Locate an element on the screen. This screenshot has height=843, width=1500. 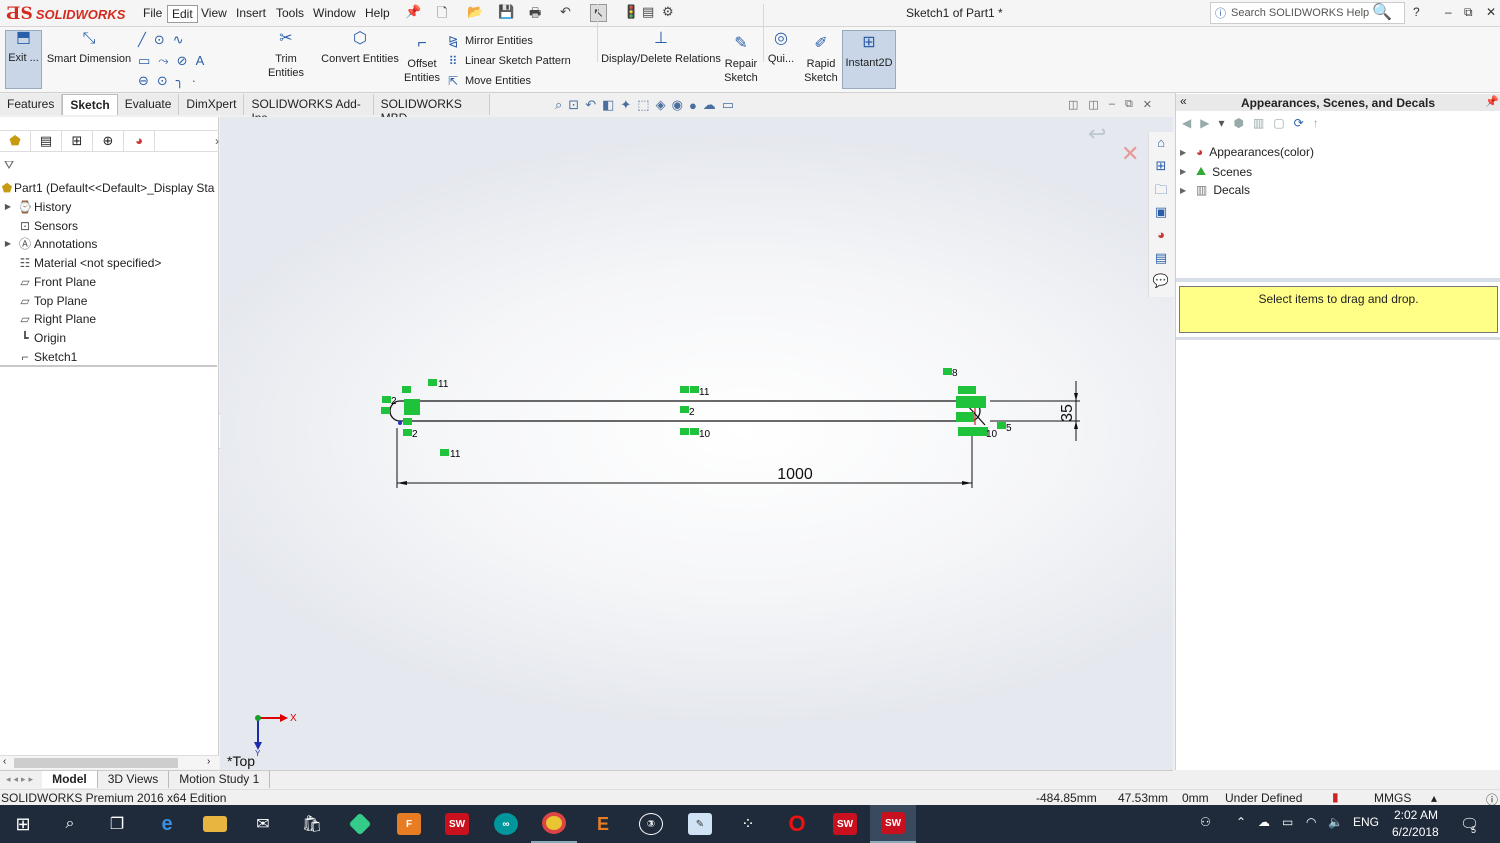
menu-insert: Insert is located at coordinates (251, 13).